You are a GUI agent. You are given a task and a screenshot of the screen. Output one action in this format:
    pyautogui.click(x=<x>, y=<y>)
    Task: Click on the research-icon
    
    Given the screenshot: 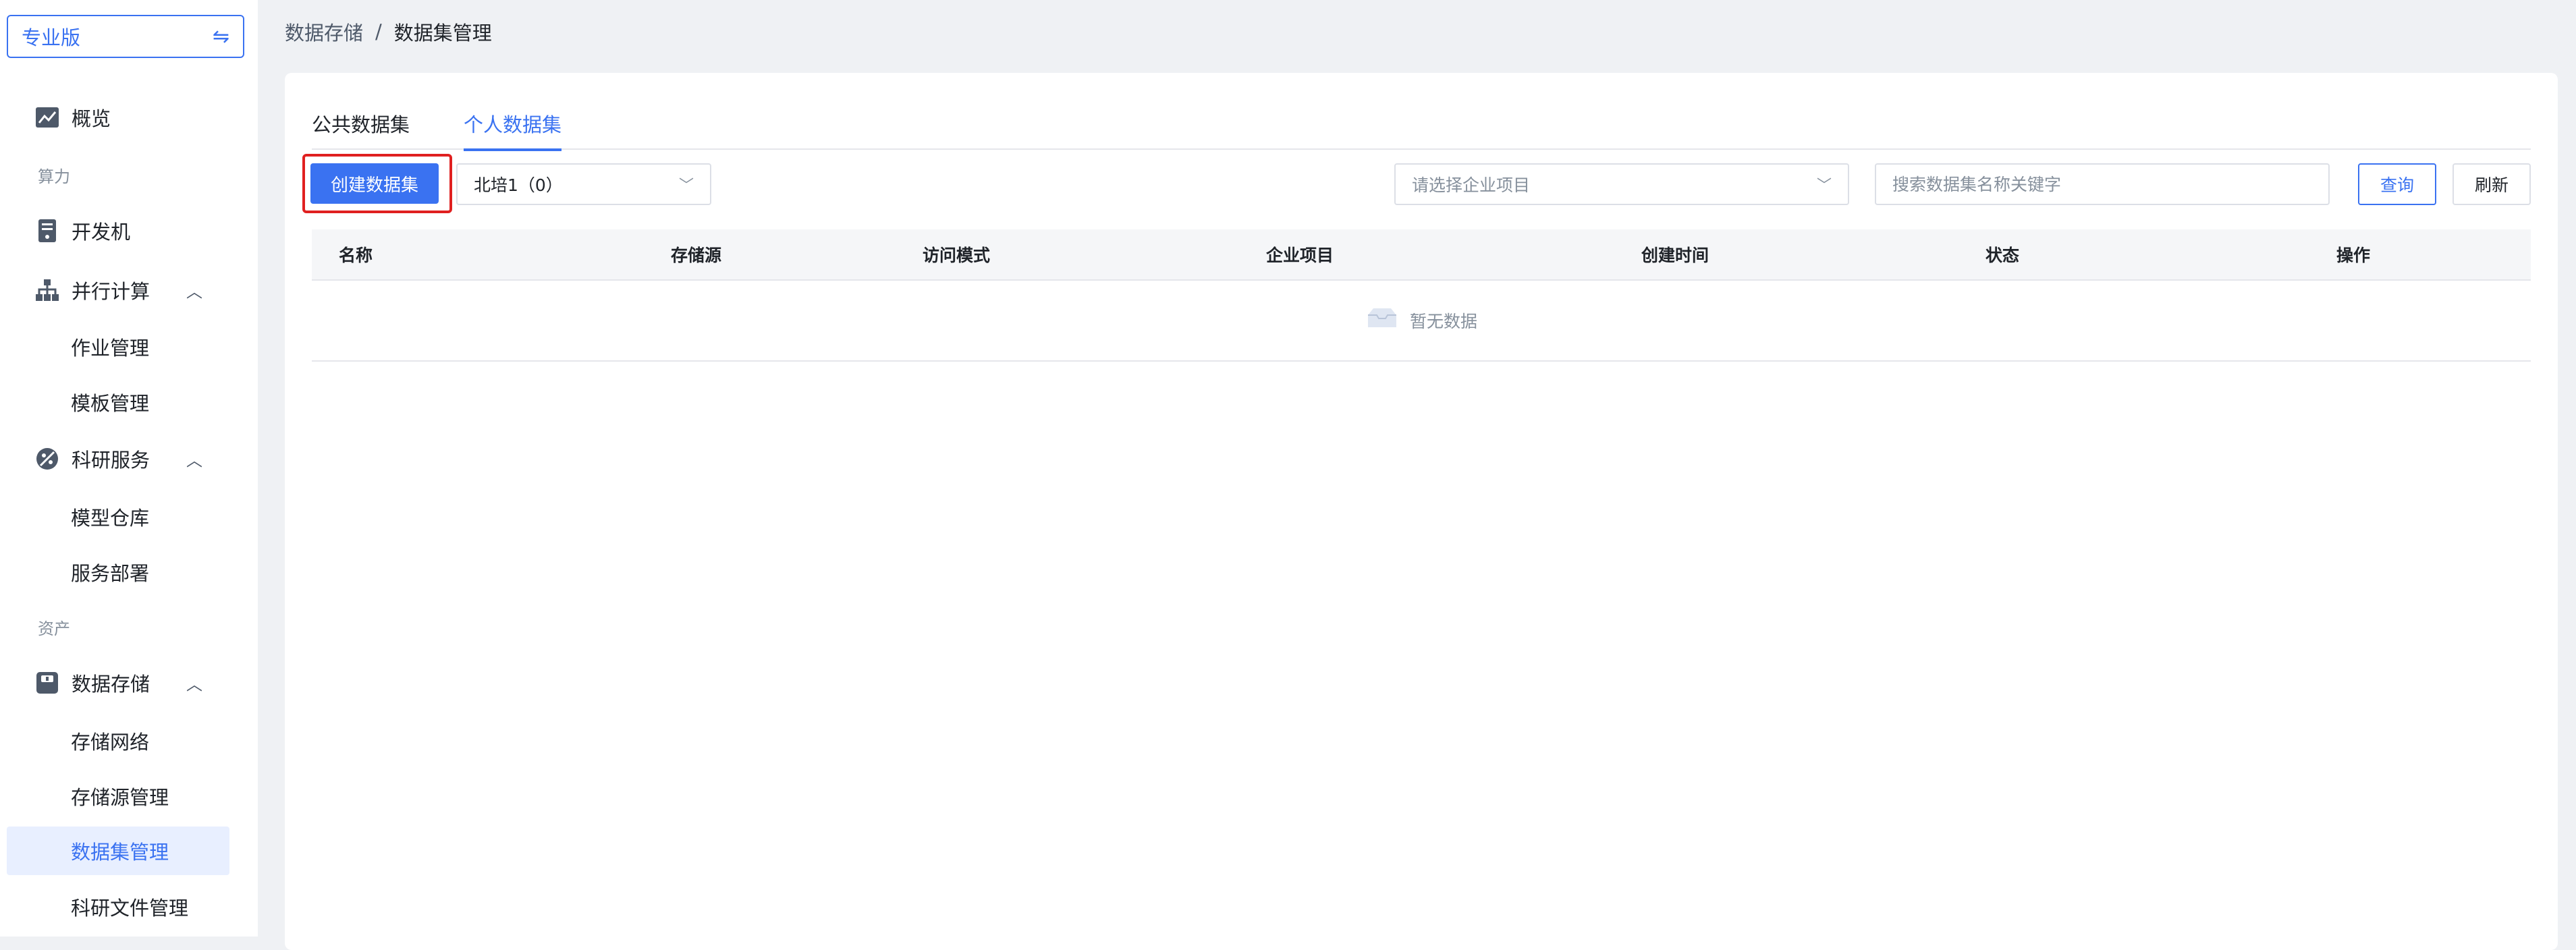 What is the action you would take?
    pyautogui.click(x=47, y=458)
    